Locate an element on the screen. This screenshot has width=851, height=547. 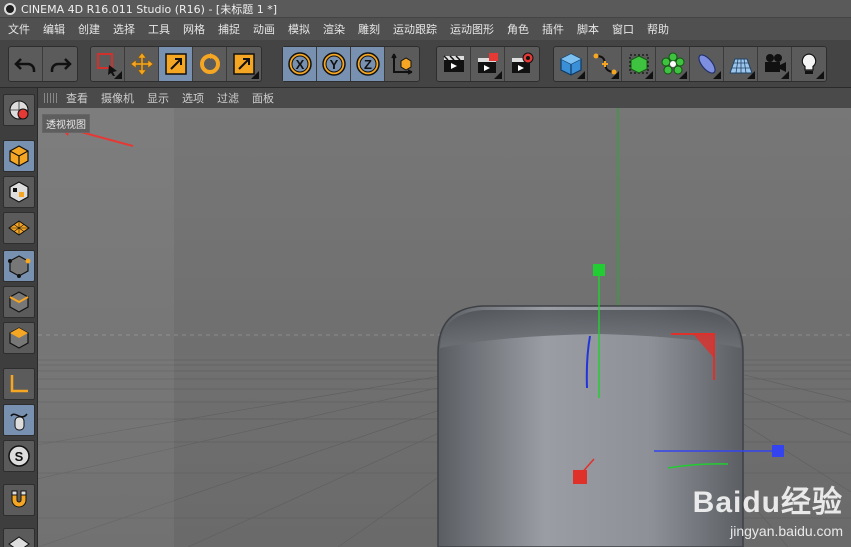
cloner-button is located at coordinates (673, 64).